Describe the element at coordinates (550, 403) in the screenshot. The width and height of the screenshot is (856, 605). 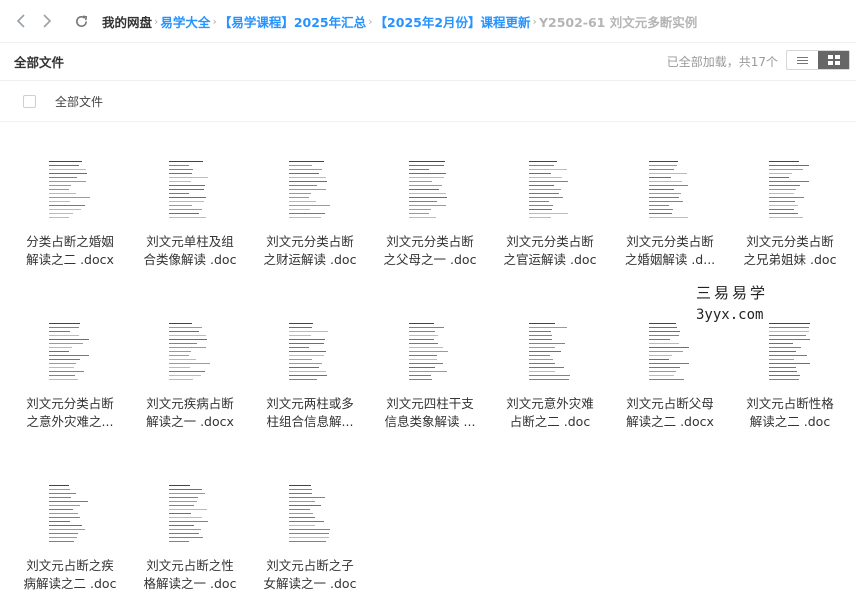
I see `file-name-line-1: 刘文元意外灾难` at that location.